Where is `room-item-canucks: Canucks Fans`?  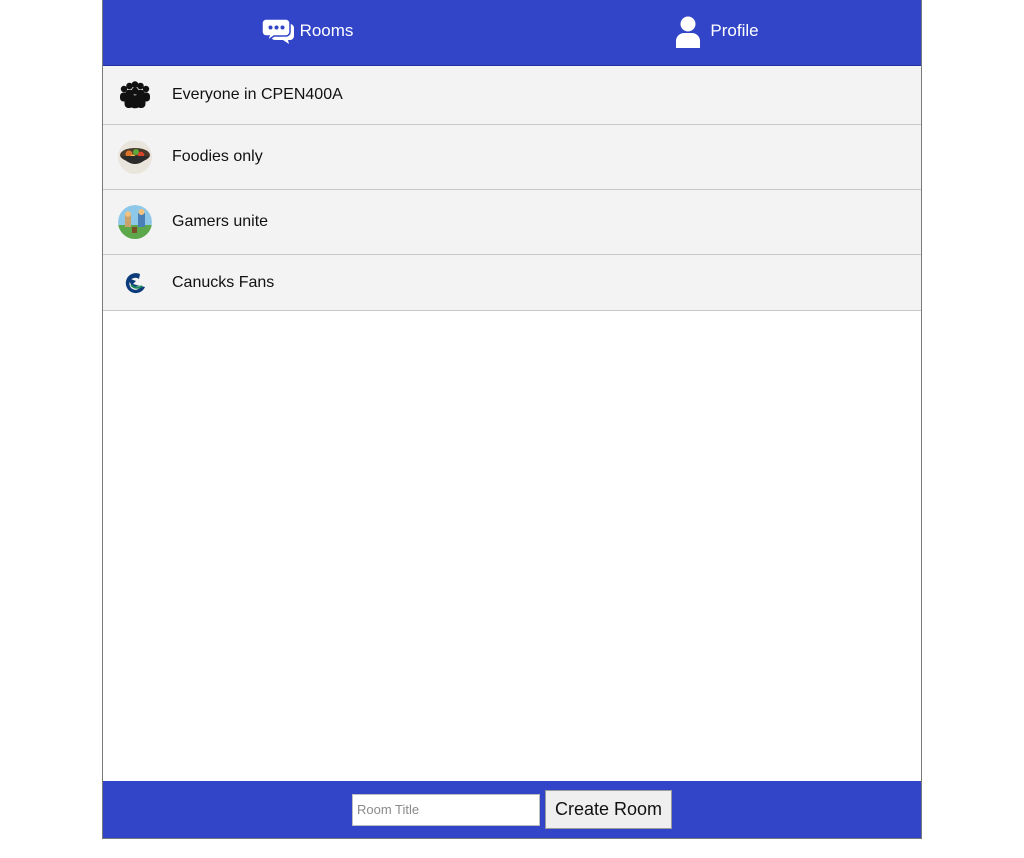
room-item-canucks: Canucks Fans is located at coordinates (512, 283).